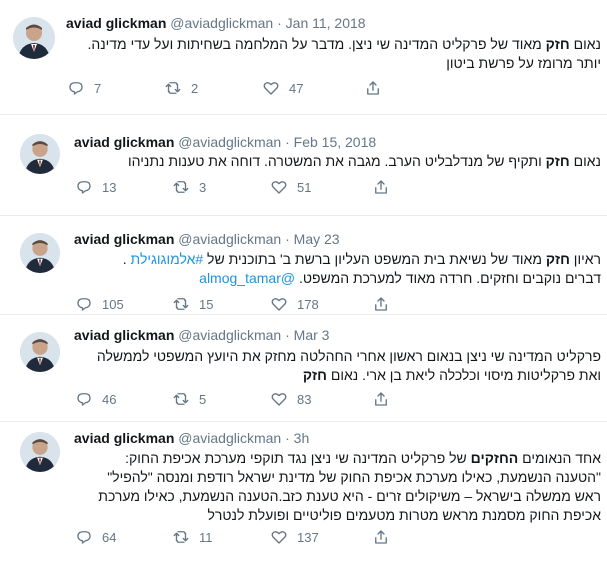 This screenshot has height=561, width=607. I want to click on like-button: 47, so click(282, 88).